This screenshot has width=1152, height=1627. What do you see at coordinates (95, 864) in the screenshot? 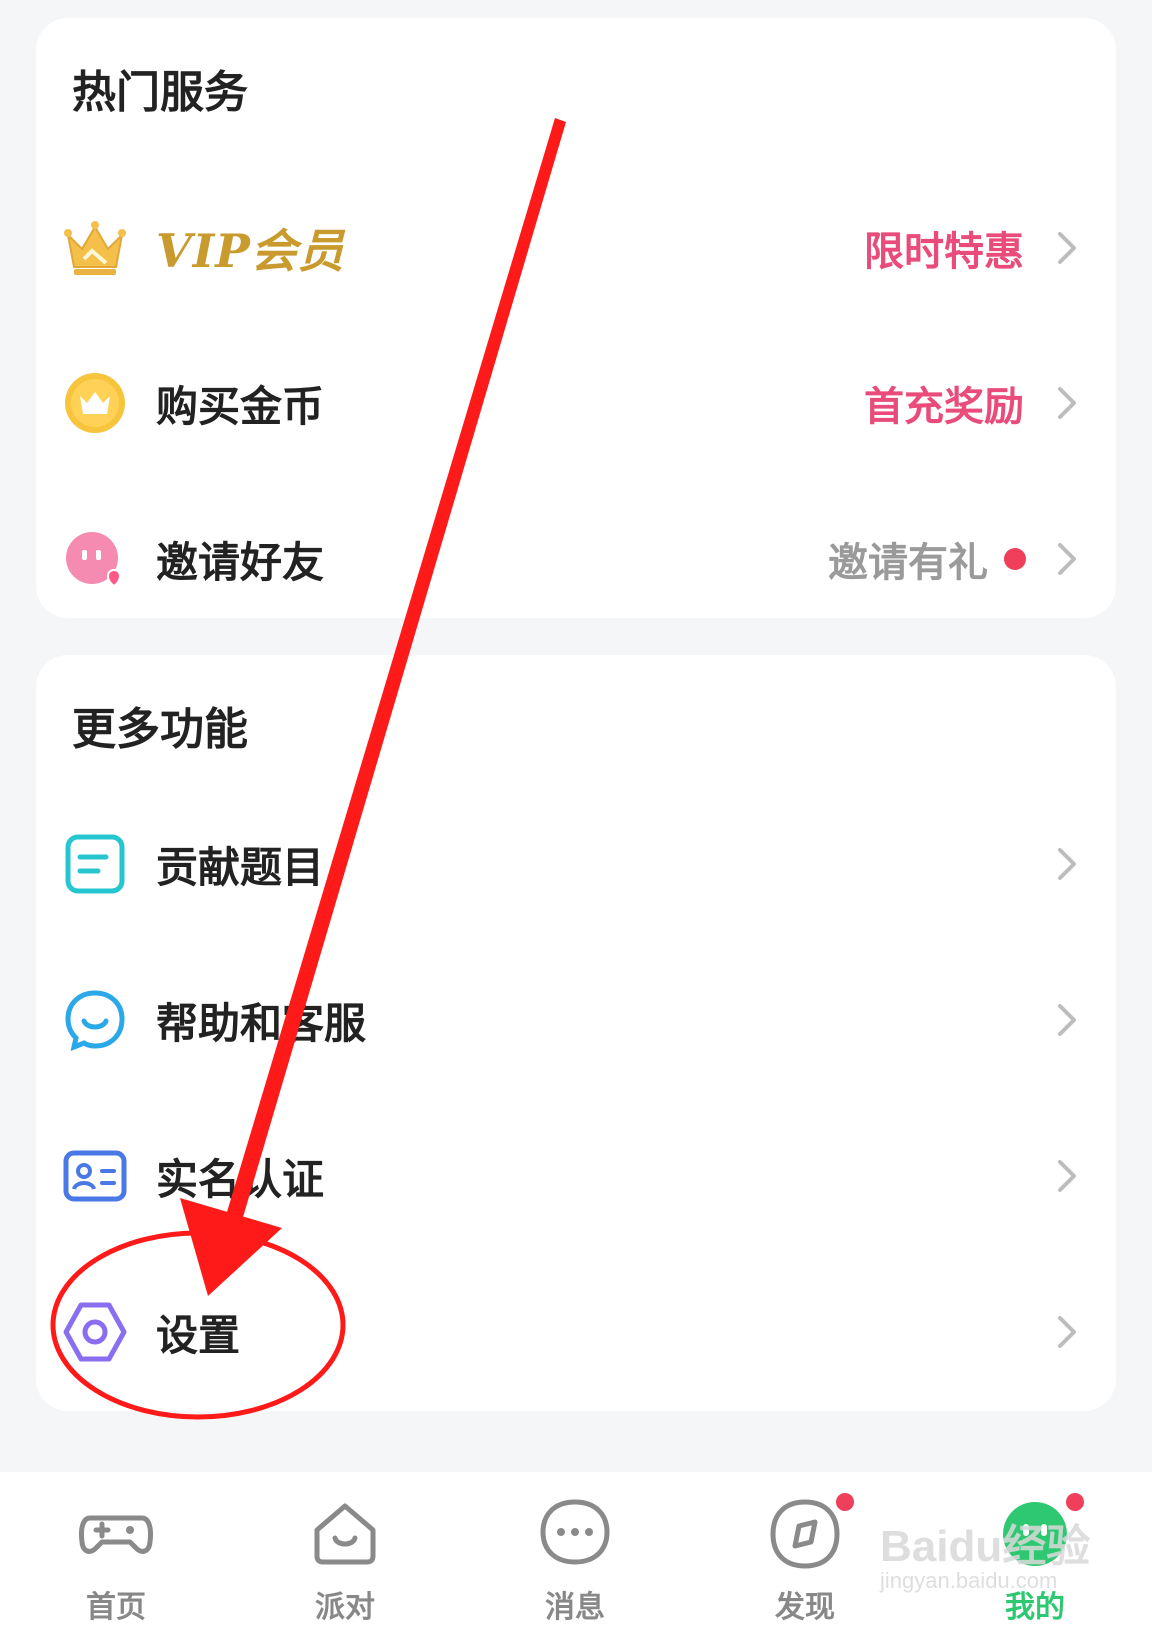
I see `document-icon` at bounding box center [95, 864].